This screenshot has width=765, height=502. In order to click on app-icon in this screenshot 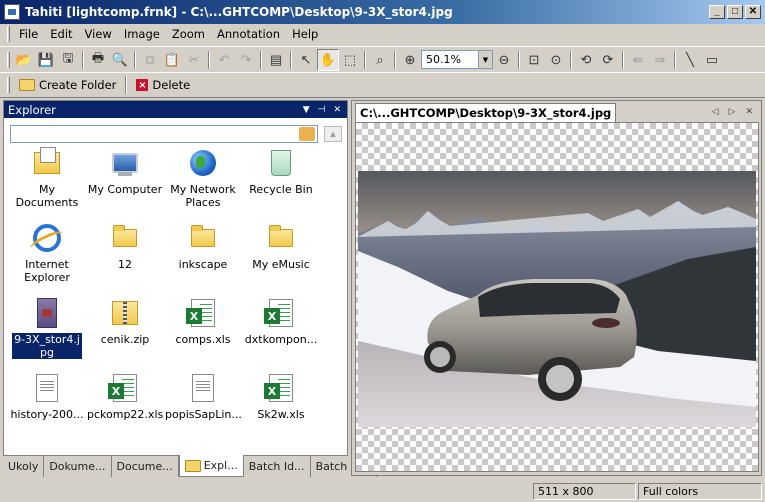, I will do `click(12, 12)`.